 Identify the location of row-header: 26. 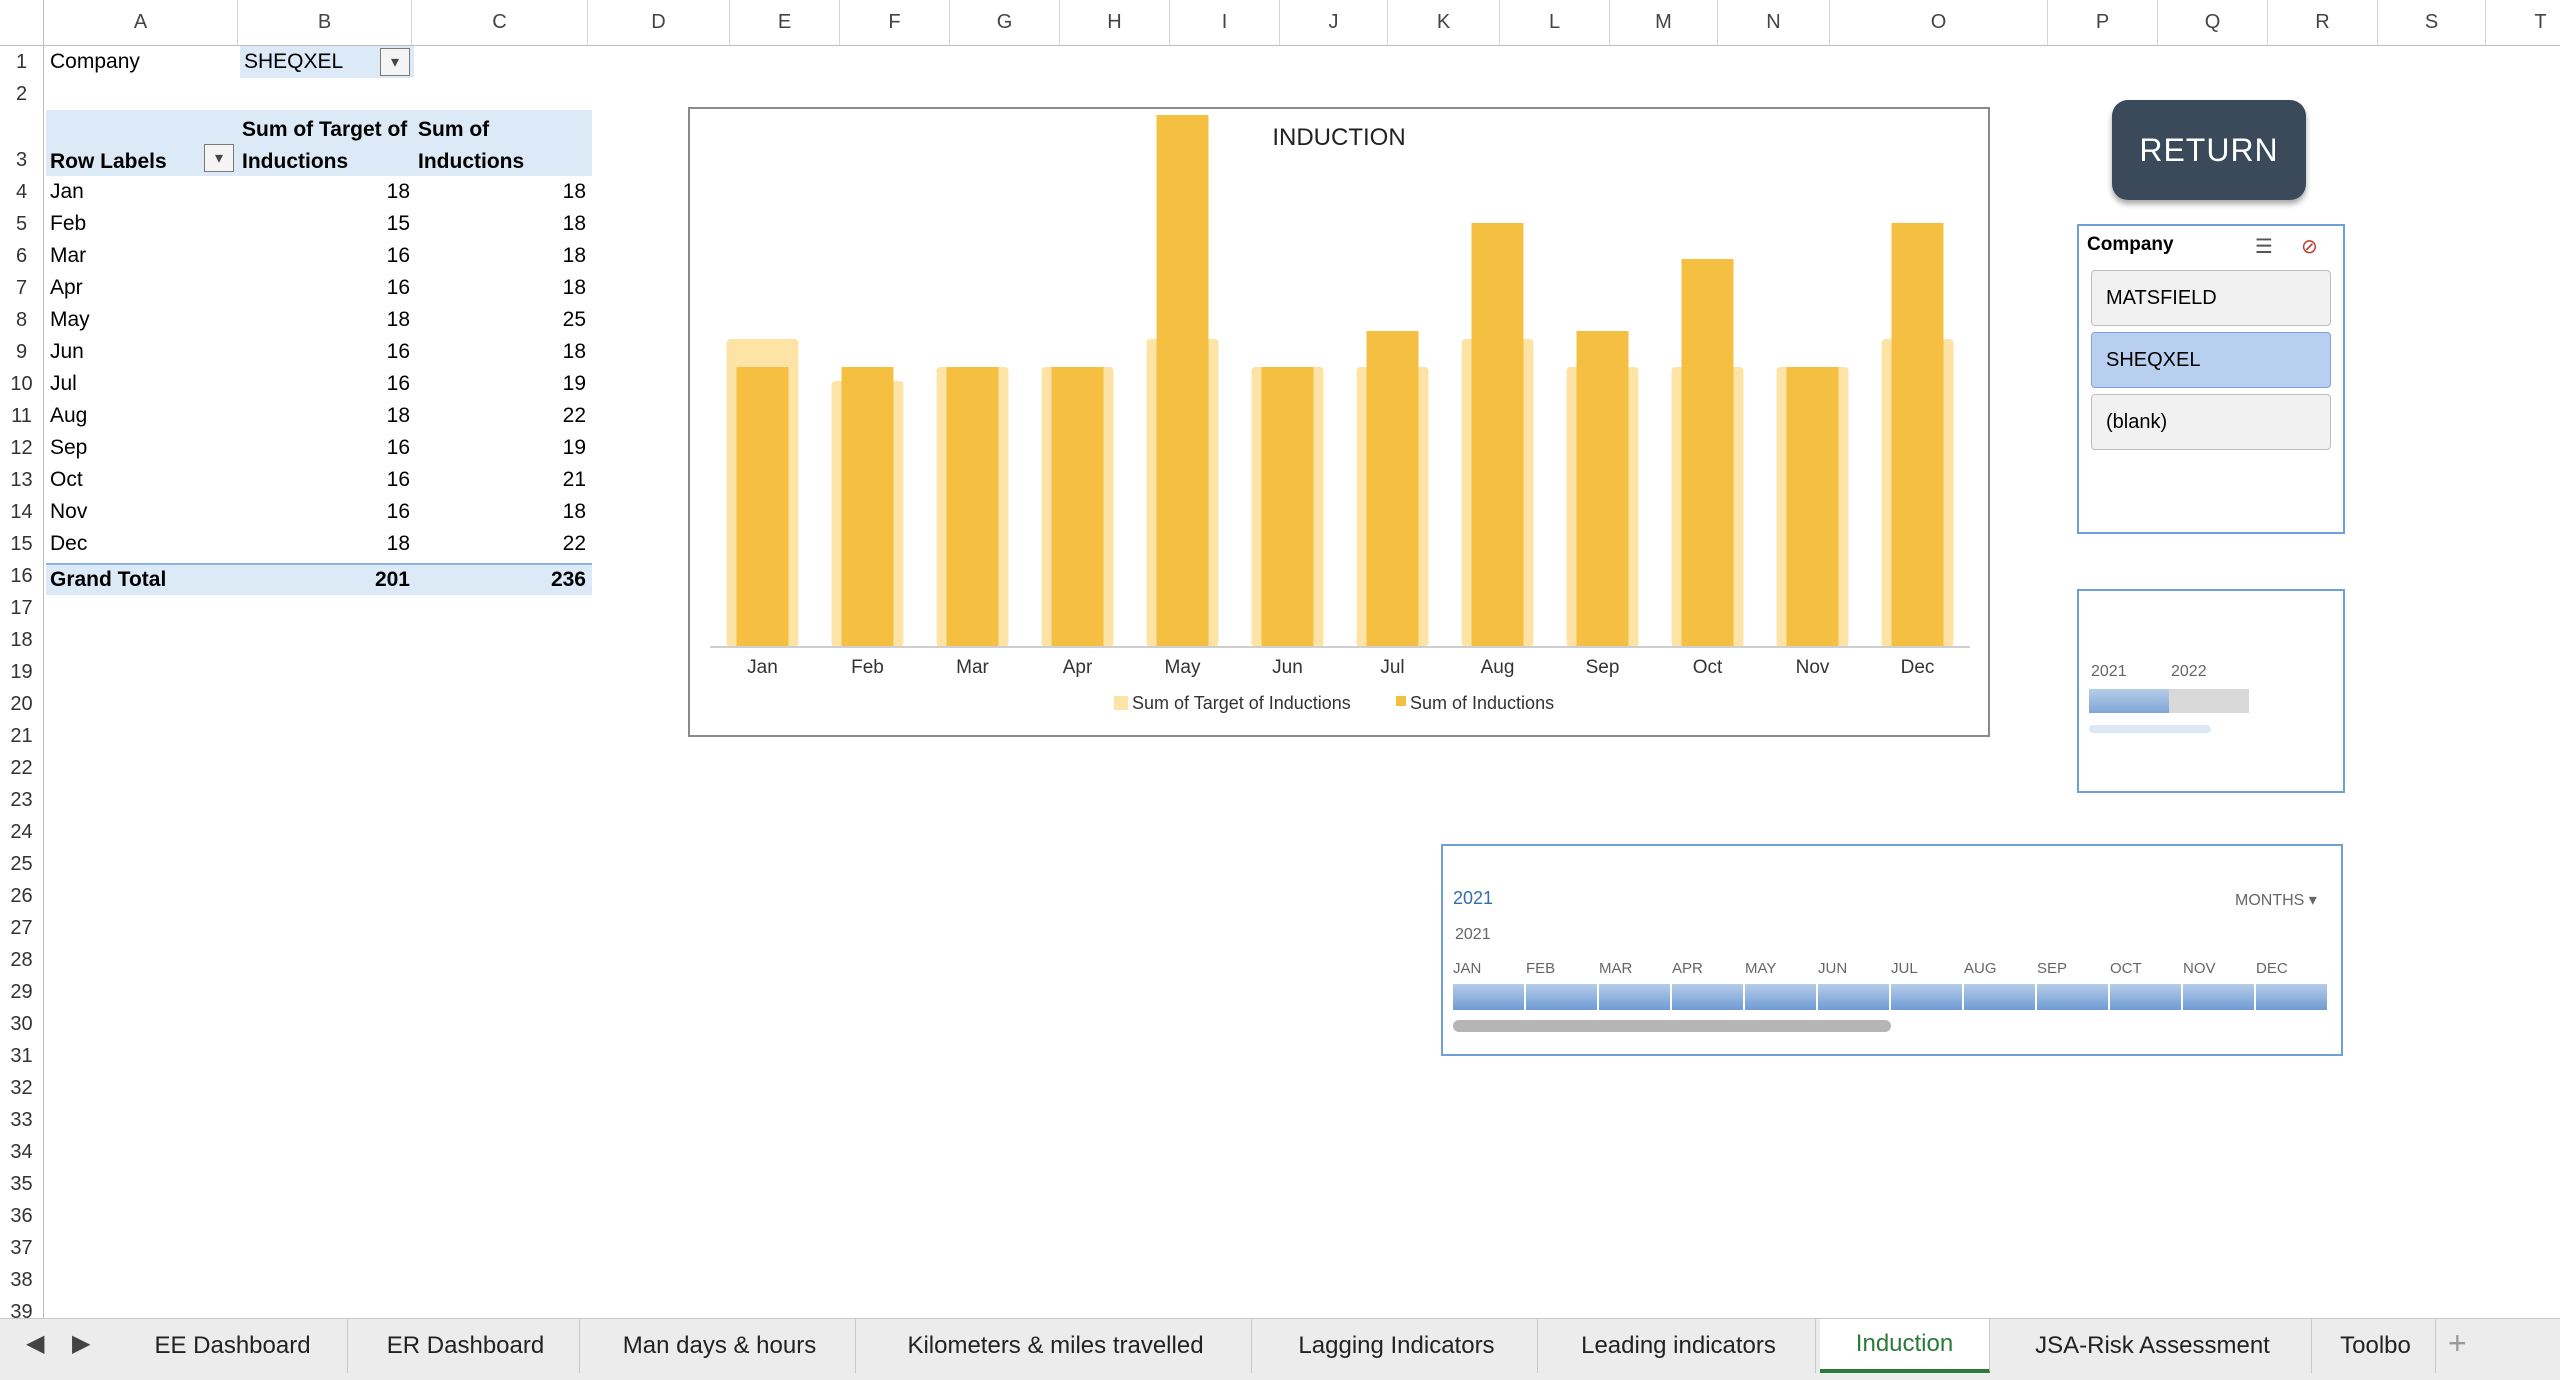
(22, 896).